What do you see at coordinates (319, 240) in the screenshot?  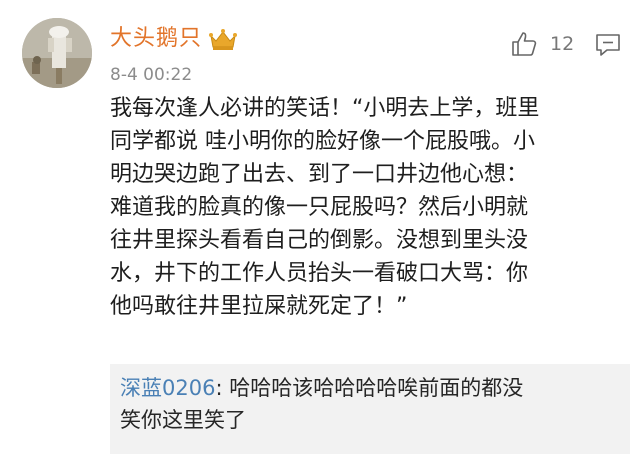 I see `comment-text-line: 往井里探头看看自己的倒影。没想到里头没` at bounding box center [319, 240].